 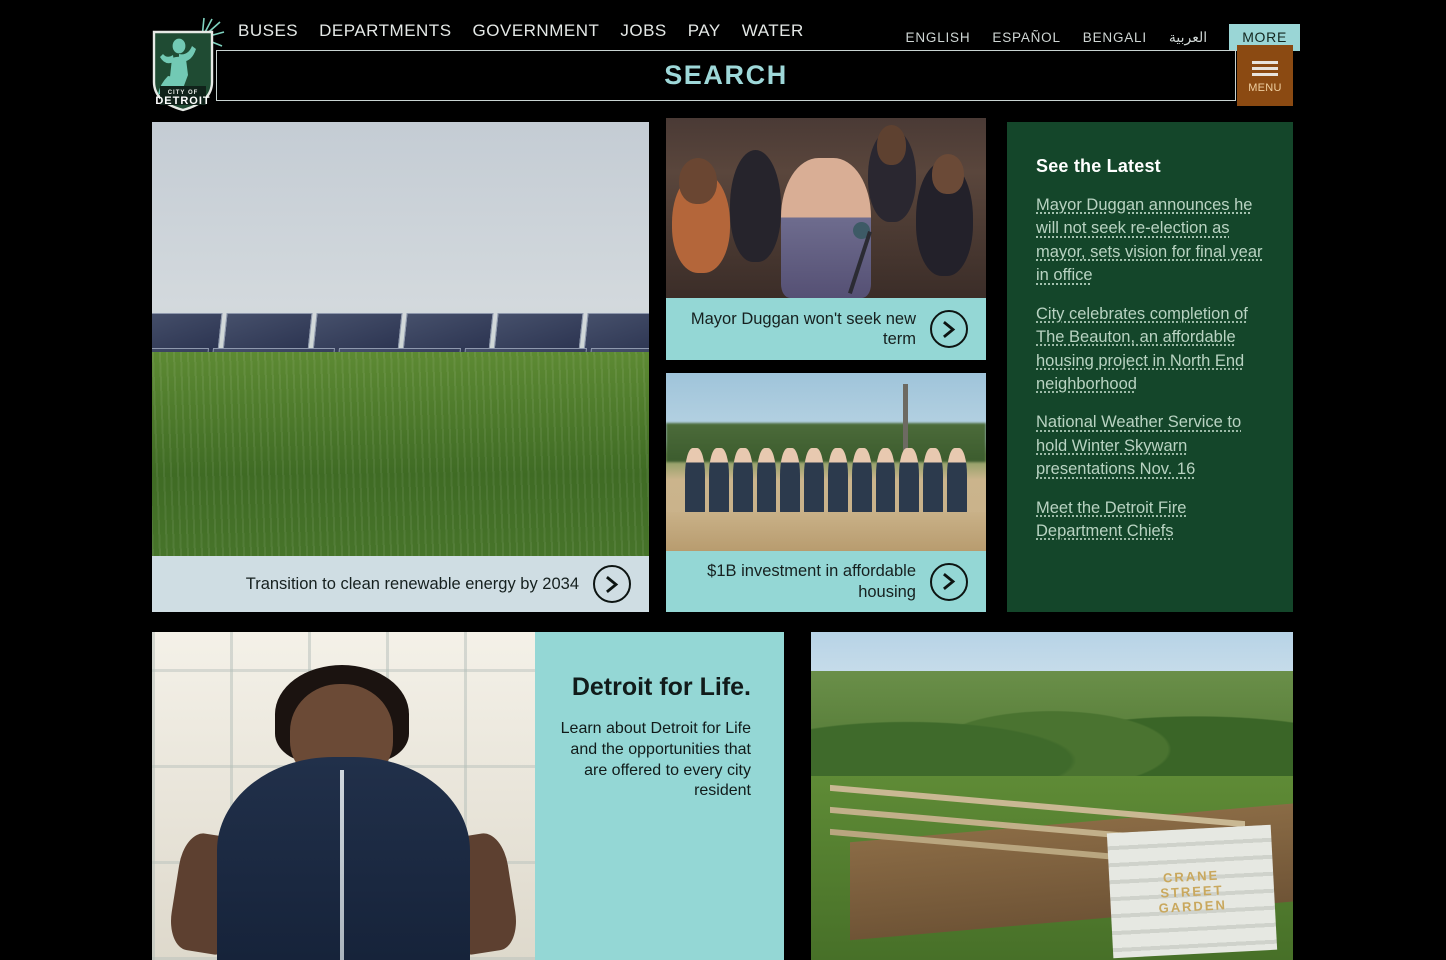 I want to click on search-input: SEARCH, so click(x=726, y=75).